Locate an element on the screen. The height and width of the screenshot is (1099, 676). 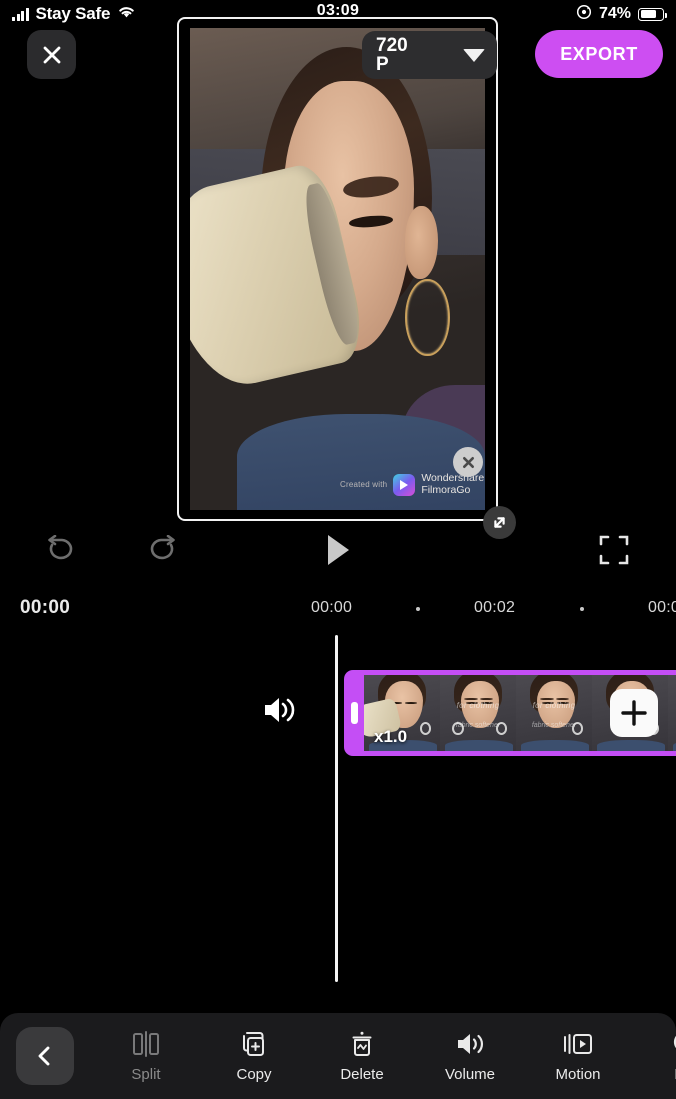
status-bar-left: Stay Safe is located at coordinates (74, 14).